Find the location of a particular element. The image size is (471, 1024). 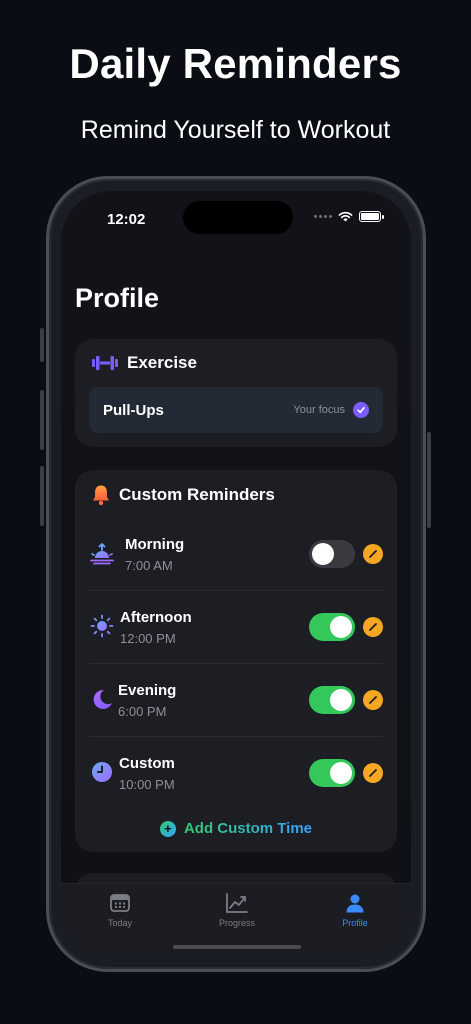

reminder-toggle-morning is located at coordinates (332, 554).